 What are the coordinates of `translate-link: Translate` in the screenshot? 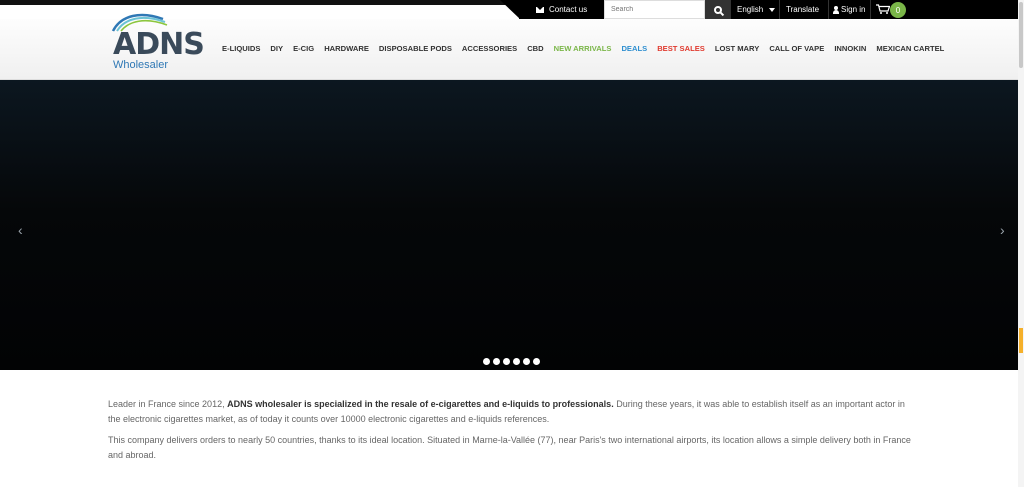 It's located at (802, 9).